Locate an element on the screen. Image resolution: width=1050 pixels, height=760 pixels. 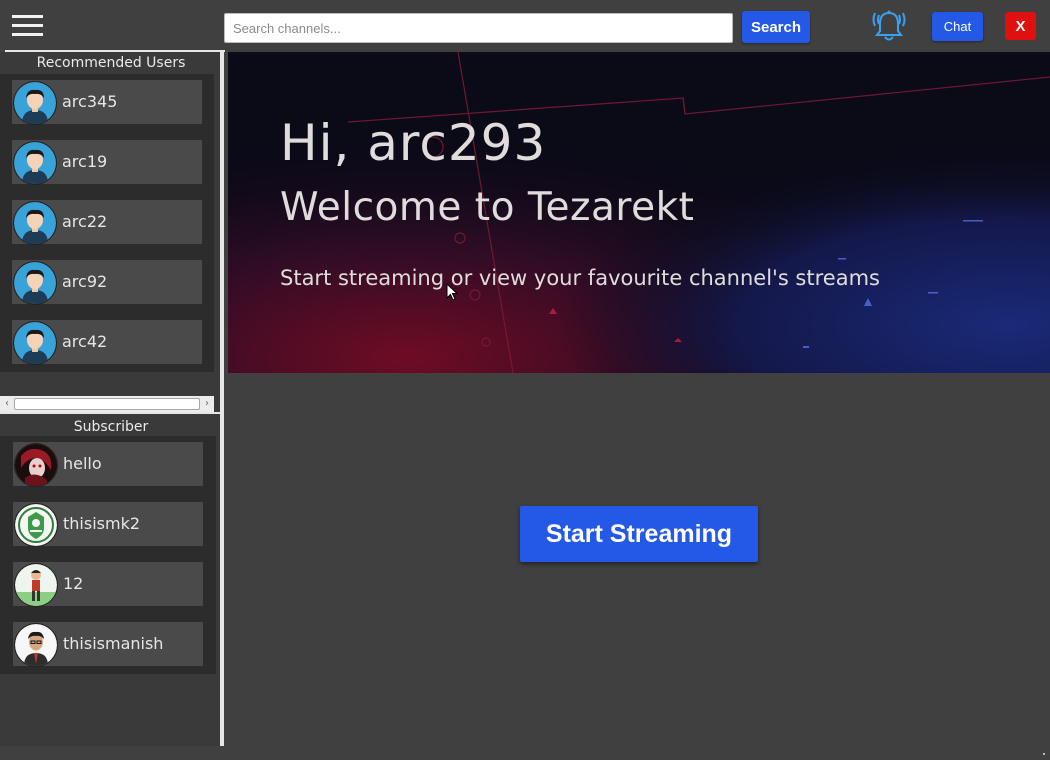
subscriber-thisismk2: thisismk2 is located at coordinates (108, 524).